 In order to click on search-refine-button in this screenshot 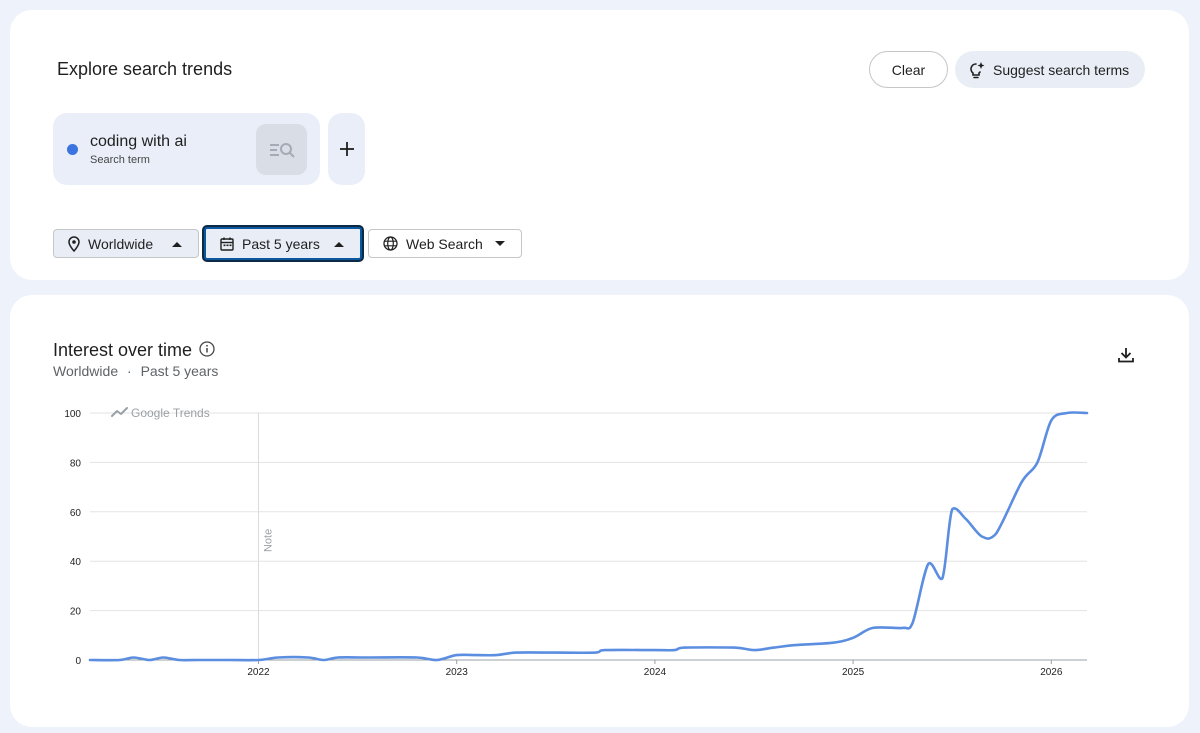, I will do `click(281, 149)`.